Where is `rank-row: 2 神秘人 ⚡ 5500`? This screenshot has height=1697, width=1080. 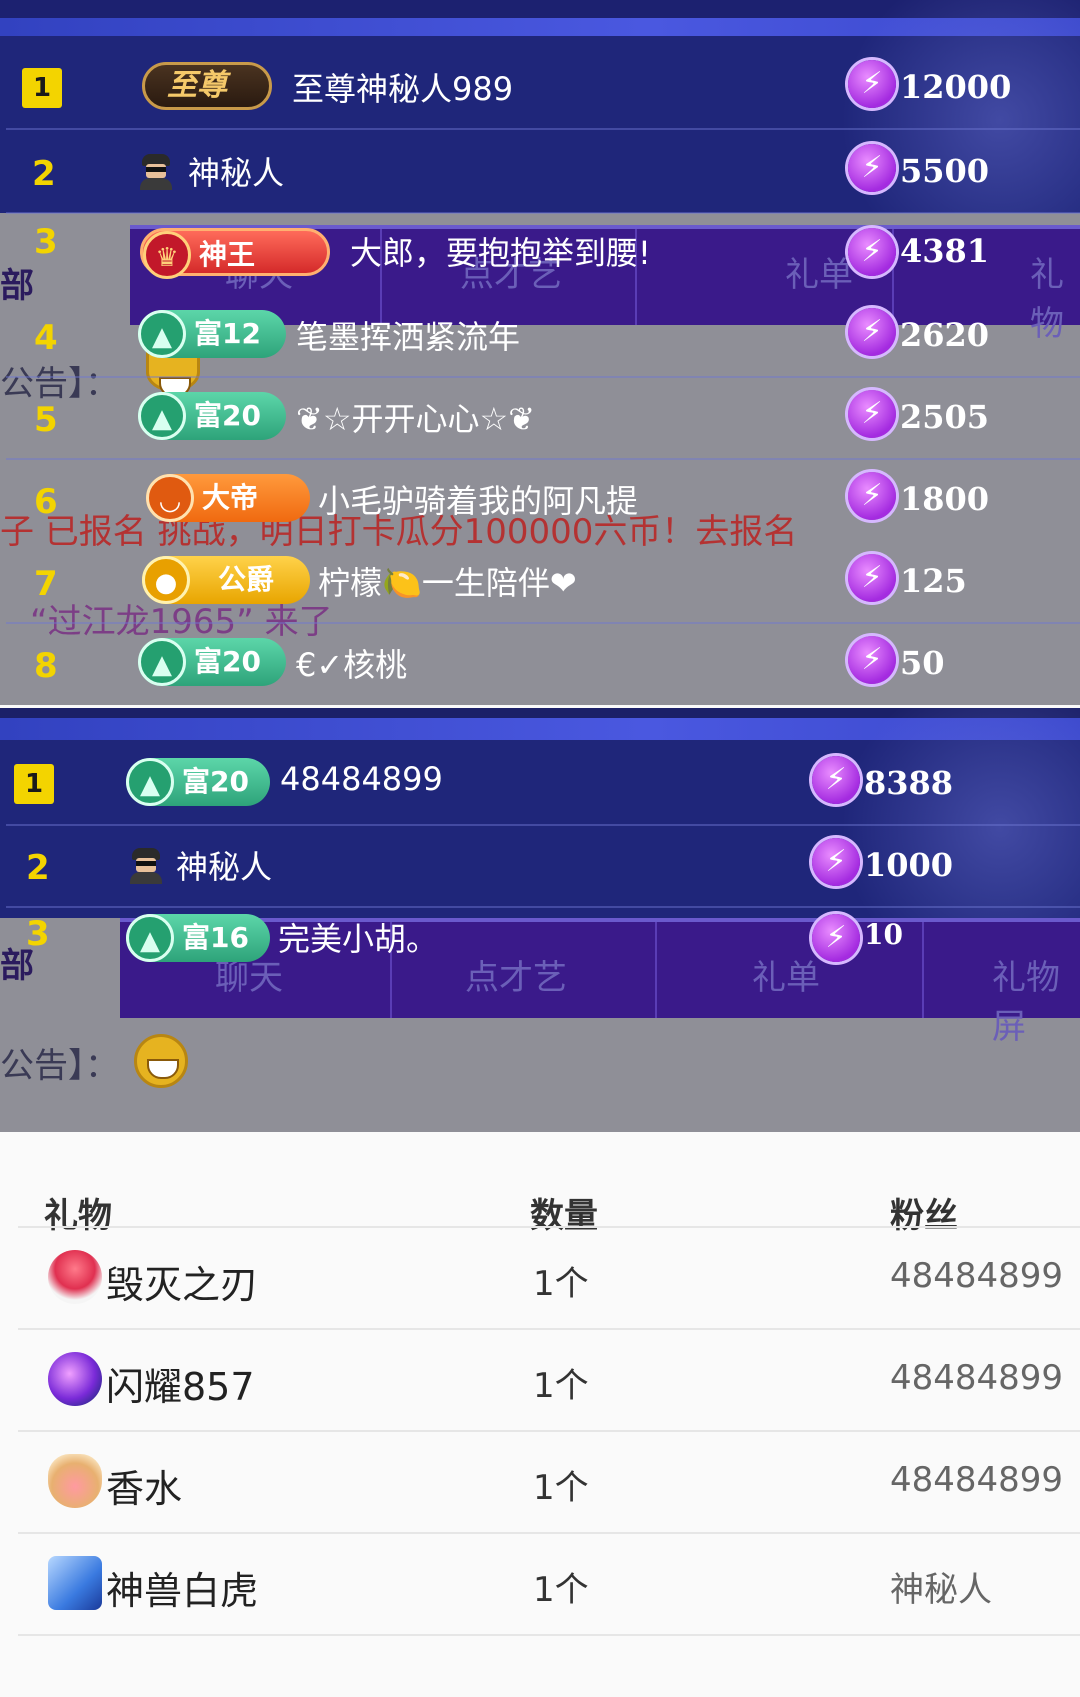
rank-row: 2 神秘人 ⚡ 5500 is located at coordinates (540, 173).